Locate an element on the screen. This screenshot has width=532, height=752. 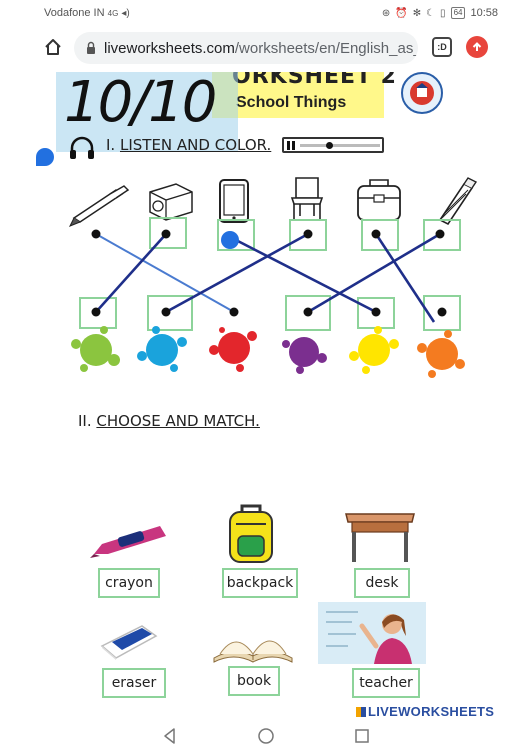
blue-paint-splash is located at coordinates (162, 349).